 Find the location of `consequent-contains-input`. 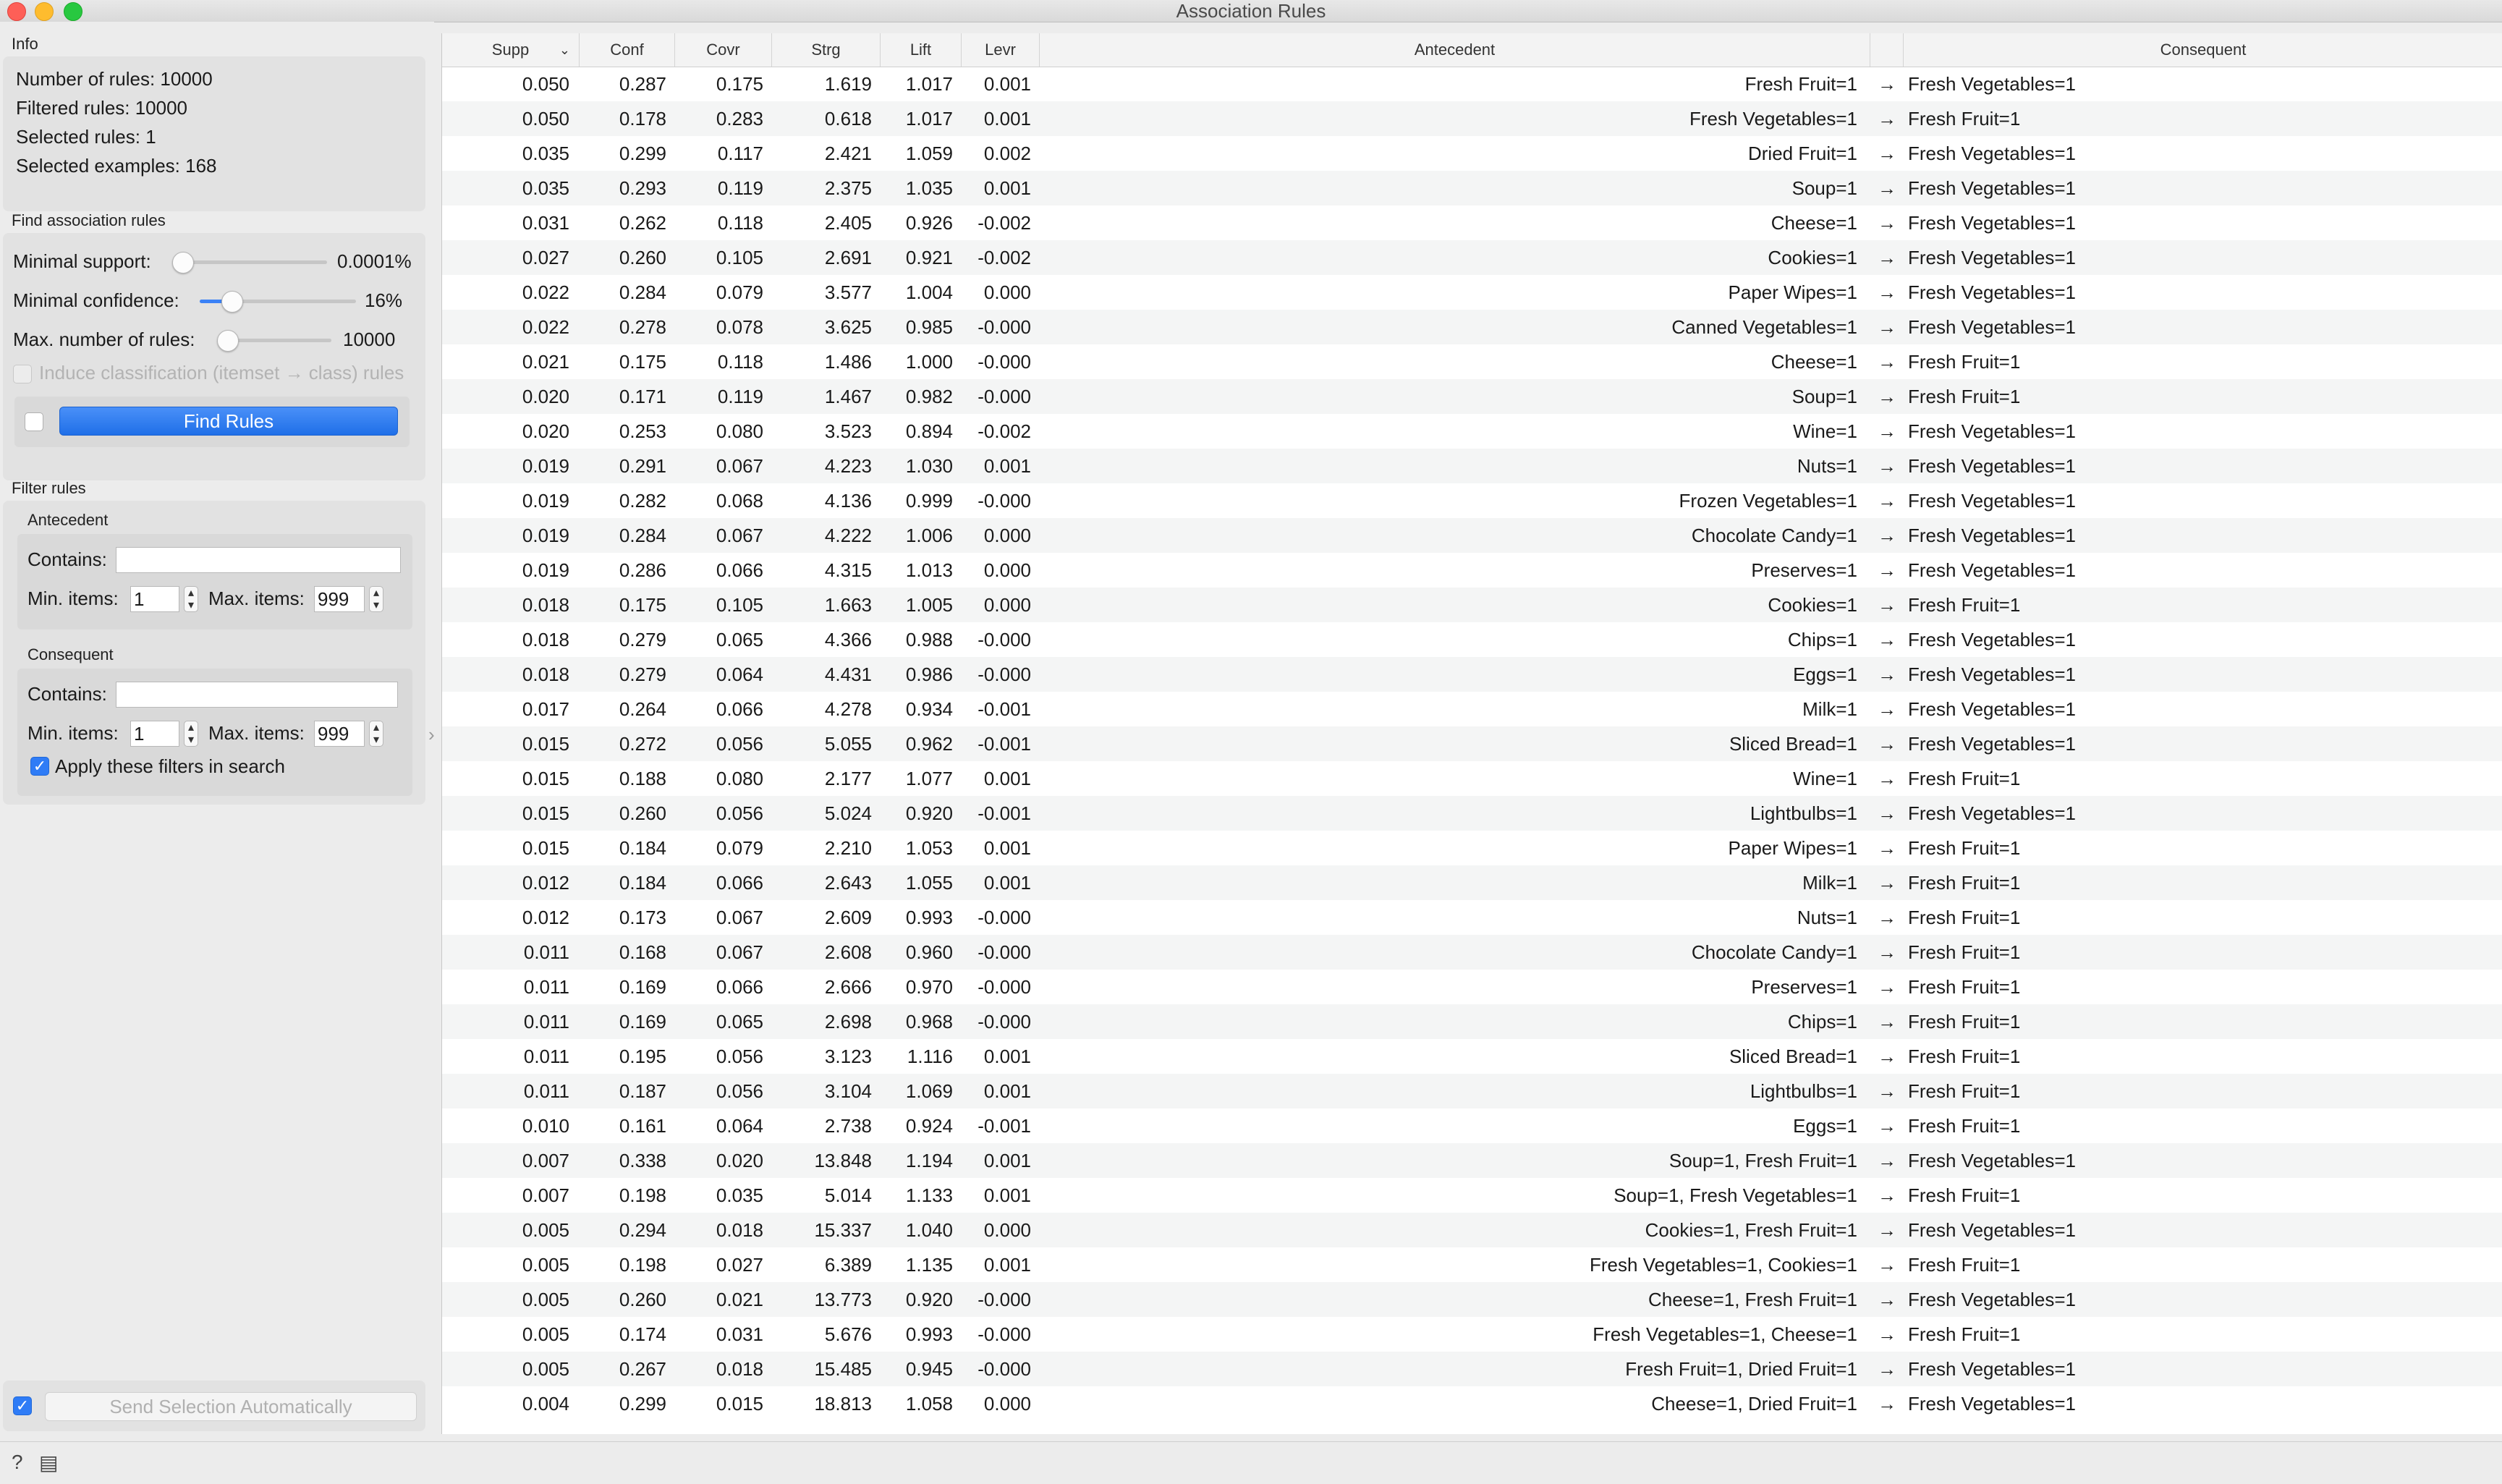

consequent-contains-input is located at coordinates (257, 695).